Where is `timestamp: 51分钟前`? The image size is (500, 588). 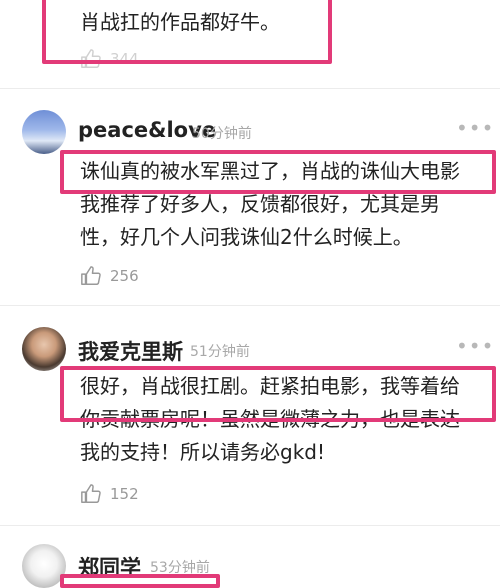
timestamp: 51分钟前 is located at coordinates (220, 352).